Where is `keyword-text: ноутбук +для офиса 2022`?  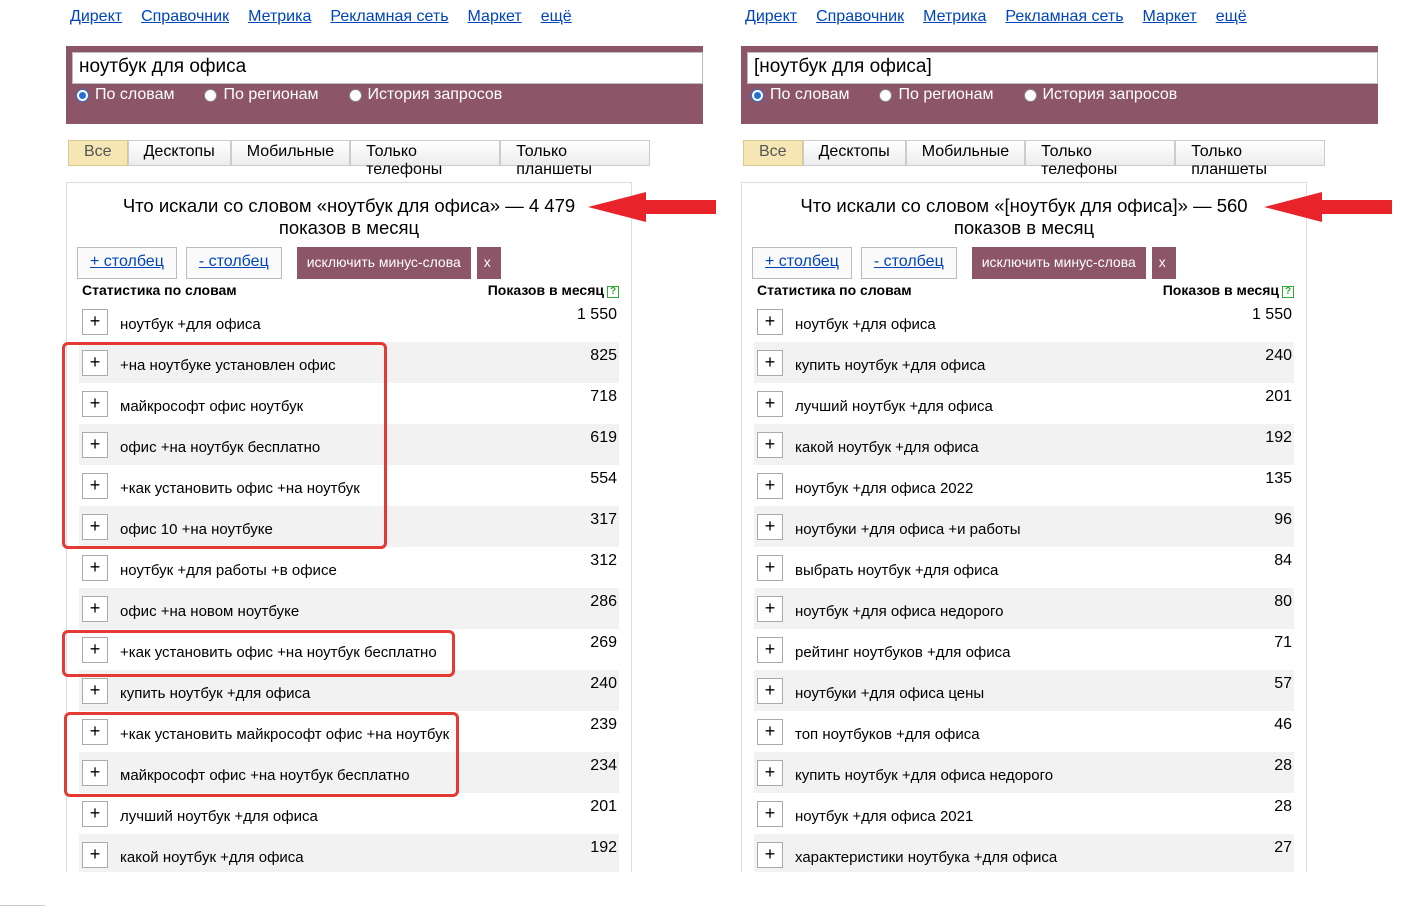
keyword-text: ноутбук +для офиса 2022 is located at coordinates (884, 488).